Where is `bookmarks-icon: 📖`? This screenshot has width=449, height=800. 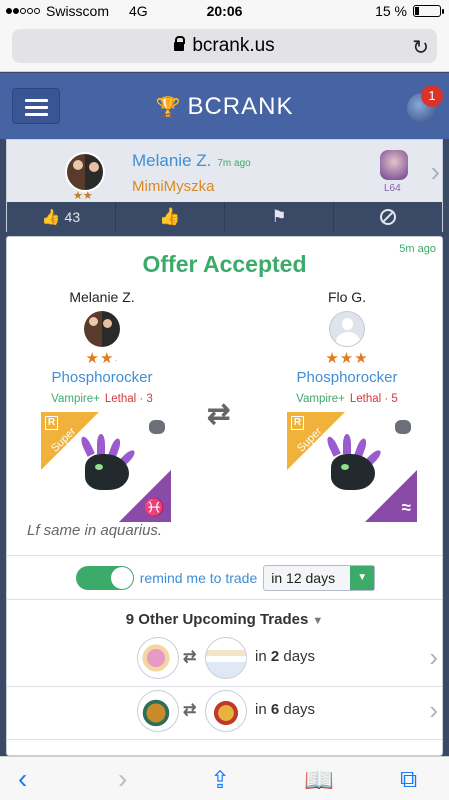
bookmarks-icon: 📖 is located at coordinates (319, 780).